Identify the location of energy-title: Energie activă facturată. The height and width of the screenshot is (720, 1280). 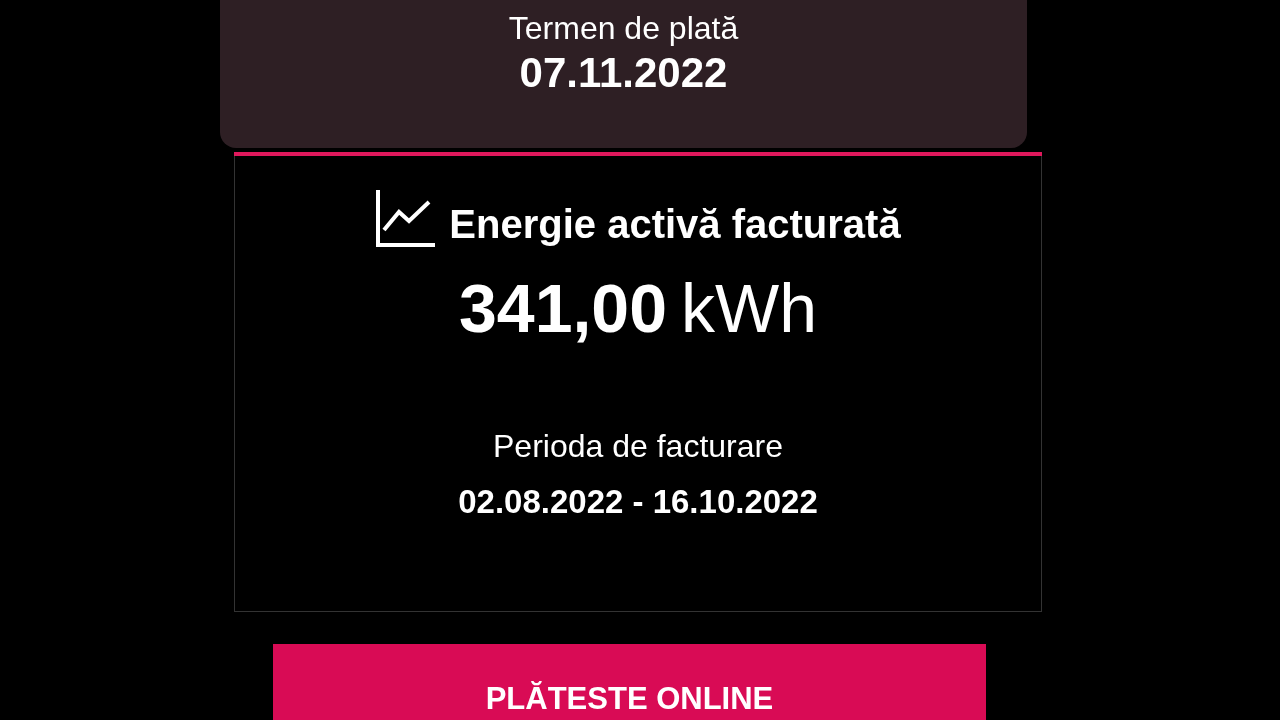
(675, 224).